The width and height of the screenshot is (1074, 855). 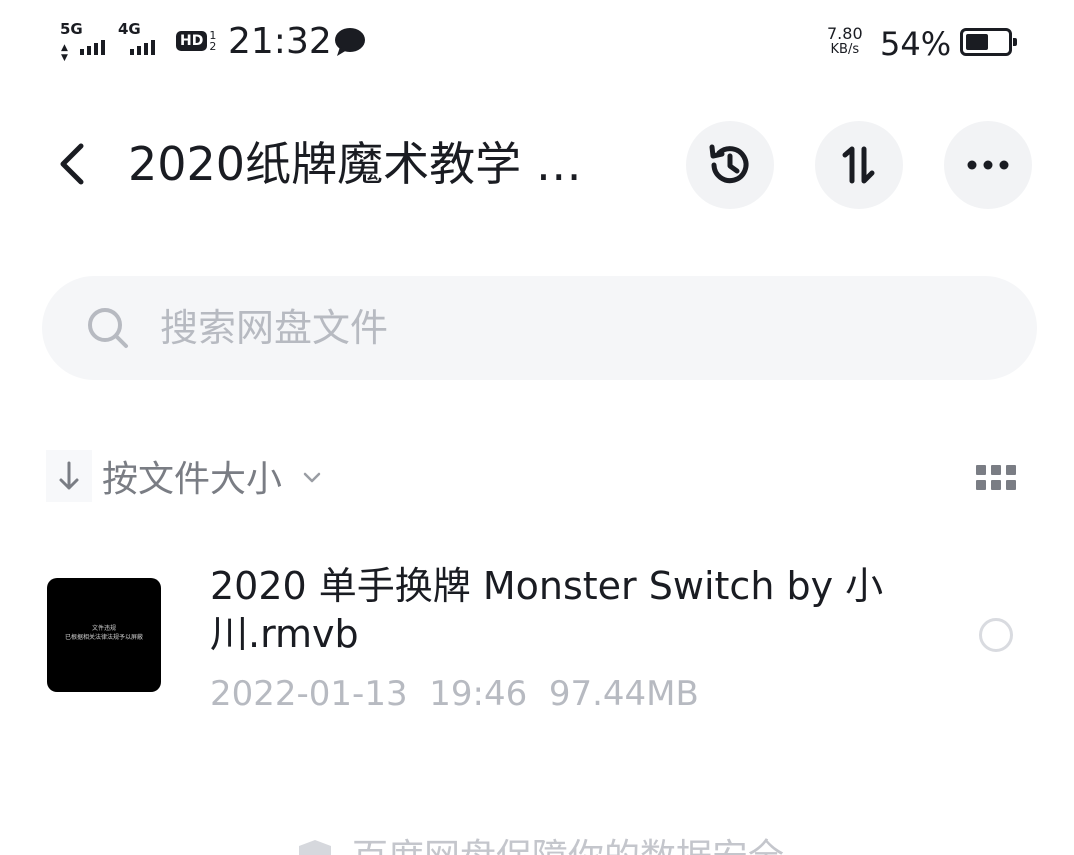 What do you see at coordinates (623, 694) in the screenshot?
I see `file-size: 97.44MB` at bounding box center [623, 694].